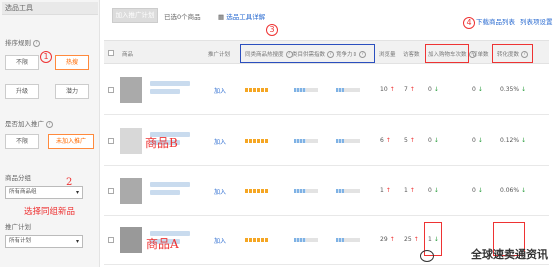 This screenshot has height=267, width=554. Describe the element at coordinates (512, 53) in the screenshot. I see `annotation-box-4b` at that location.